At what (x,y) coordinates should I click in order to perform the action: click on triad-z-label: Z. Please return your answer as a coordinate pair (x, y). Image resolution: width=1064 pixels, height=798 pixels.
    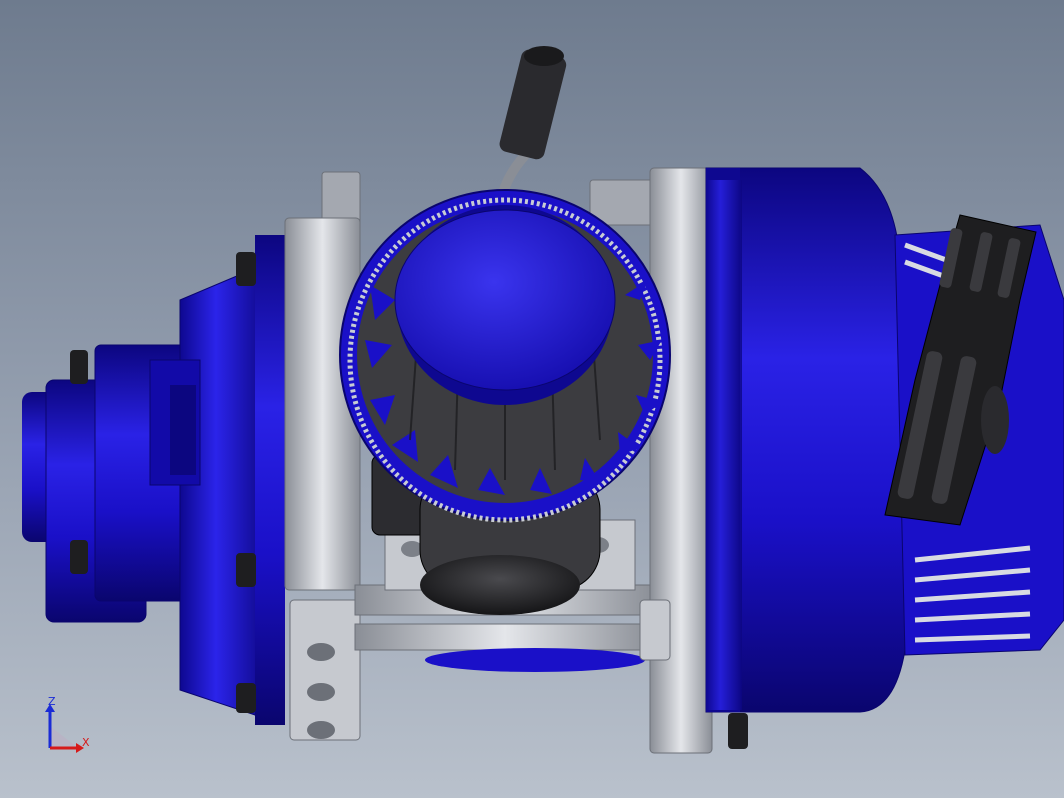
    Looking at the image, I should click on (52, 701).